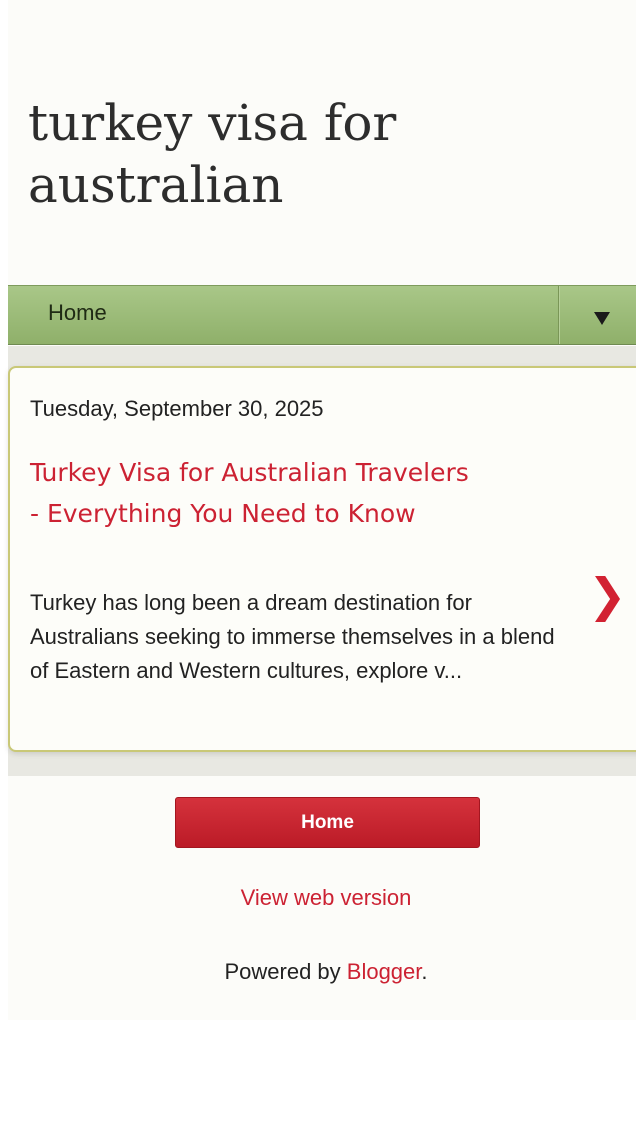  I want to click on nav-dropdown-toggle, so click(602, 315).